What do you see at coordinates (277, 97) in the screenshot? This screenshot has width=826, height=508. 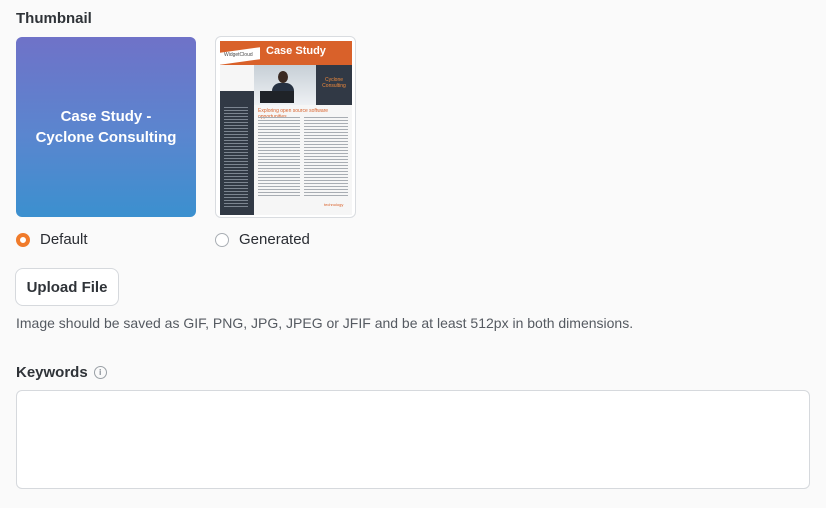 I see `doc-monitor` at bounding box center [277, 97].